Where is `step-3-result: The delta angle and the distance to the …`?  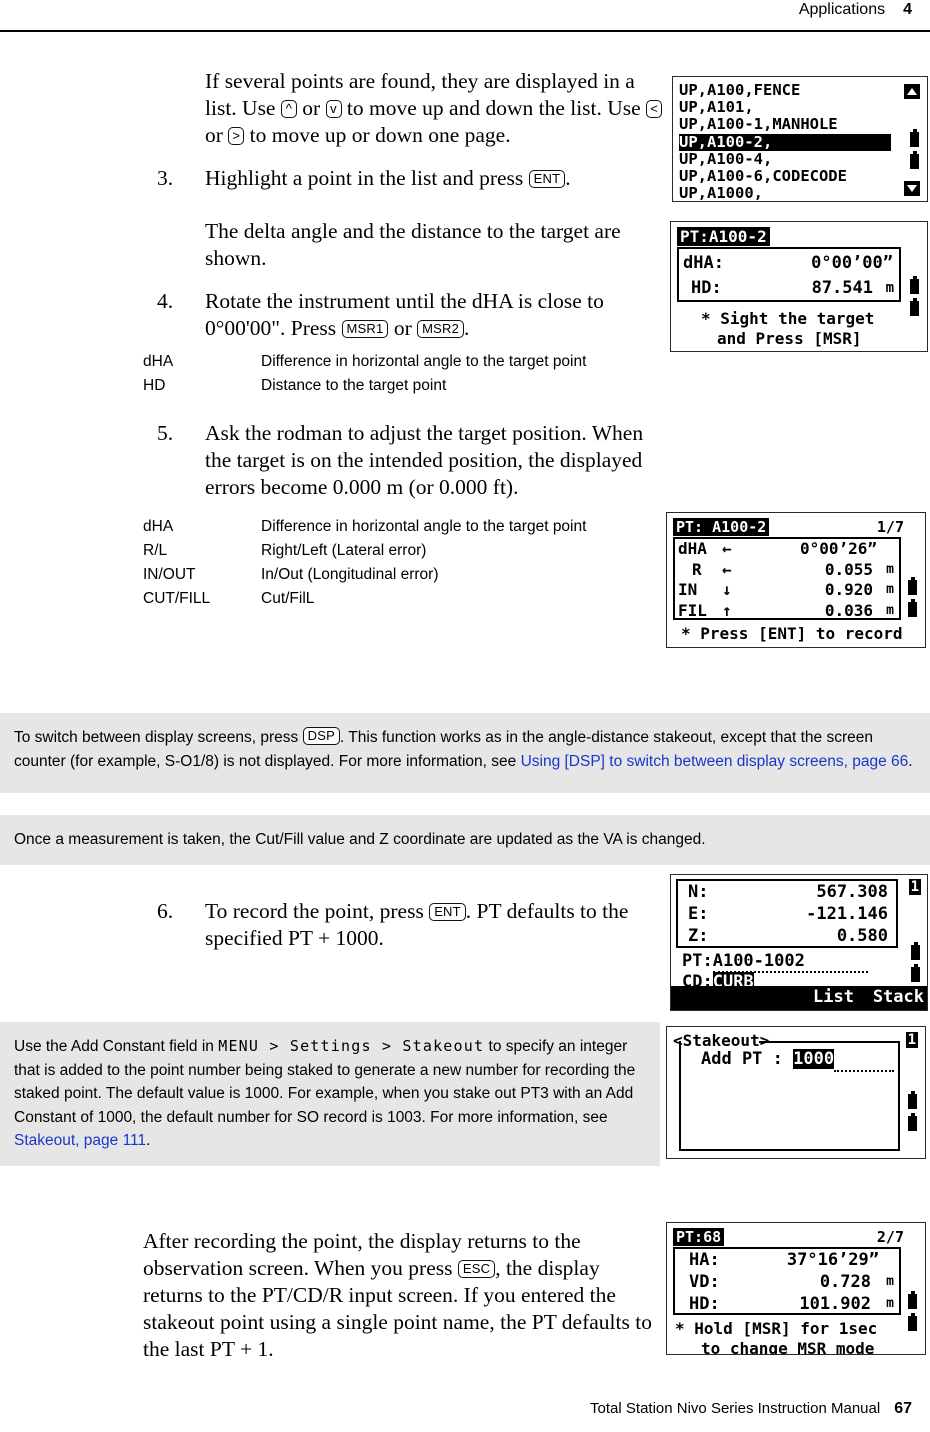 step-3-result: The delta angle and the distance to the … is located at coordinates (403, 245).